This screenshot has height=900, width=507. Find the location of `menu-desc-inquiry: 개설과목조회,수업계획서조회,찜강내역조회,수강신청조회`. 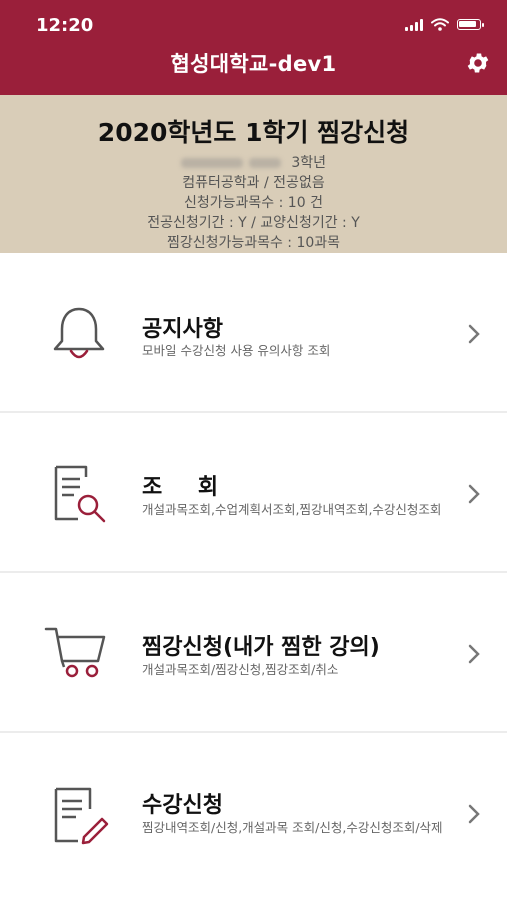

menu-desc-inquiry: 개설과목조회,수업계획서조회,찜강내역조회,수강신청조회 is located at coordinates (292, 509).